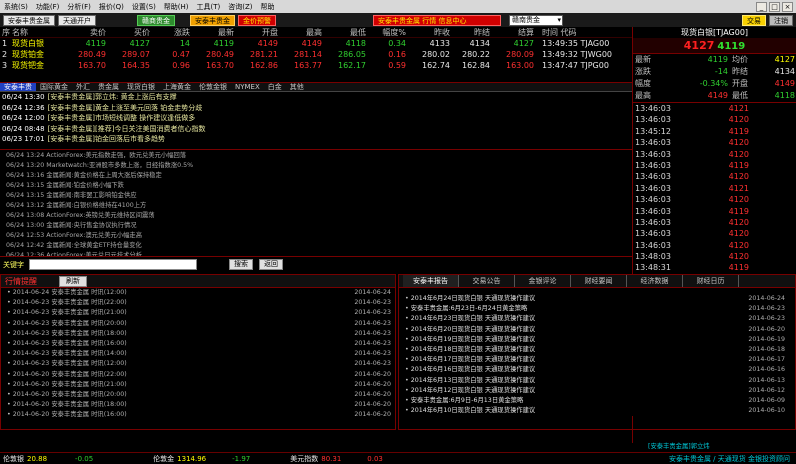 Image resolution: width=796 pixels, height=464 pixels. What do you see at coordinates (83, 87) in the screenshot?
I see `news-tab: 外汇` at bounding box center [83, 87].